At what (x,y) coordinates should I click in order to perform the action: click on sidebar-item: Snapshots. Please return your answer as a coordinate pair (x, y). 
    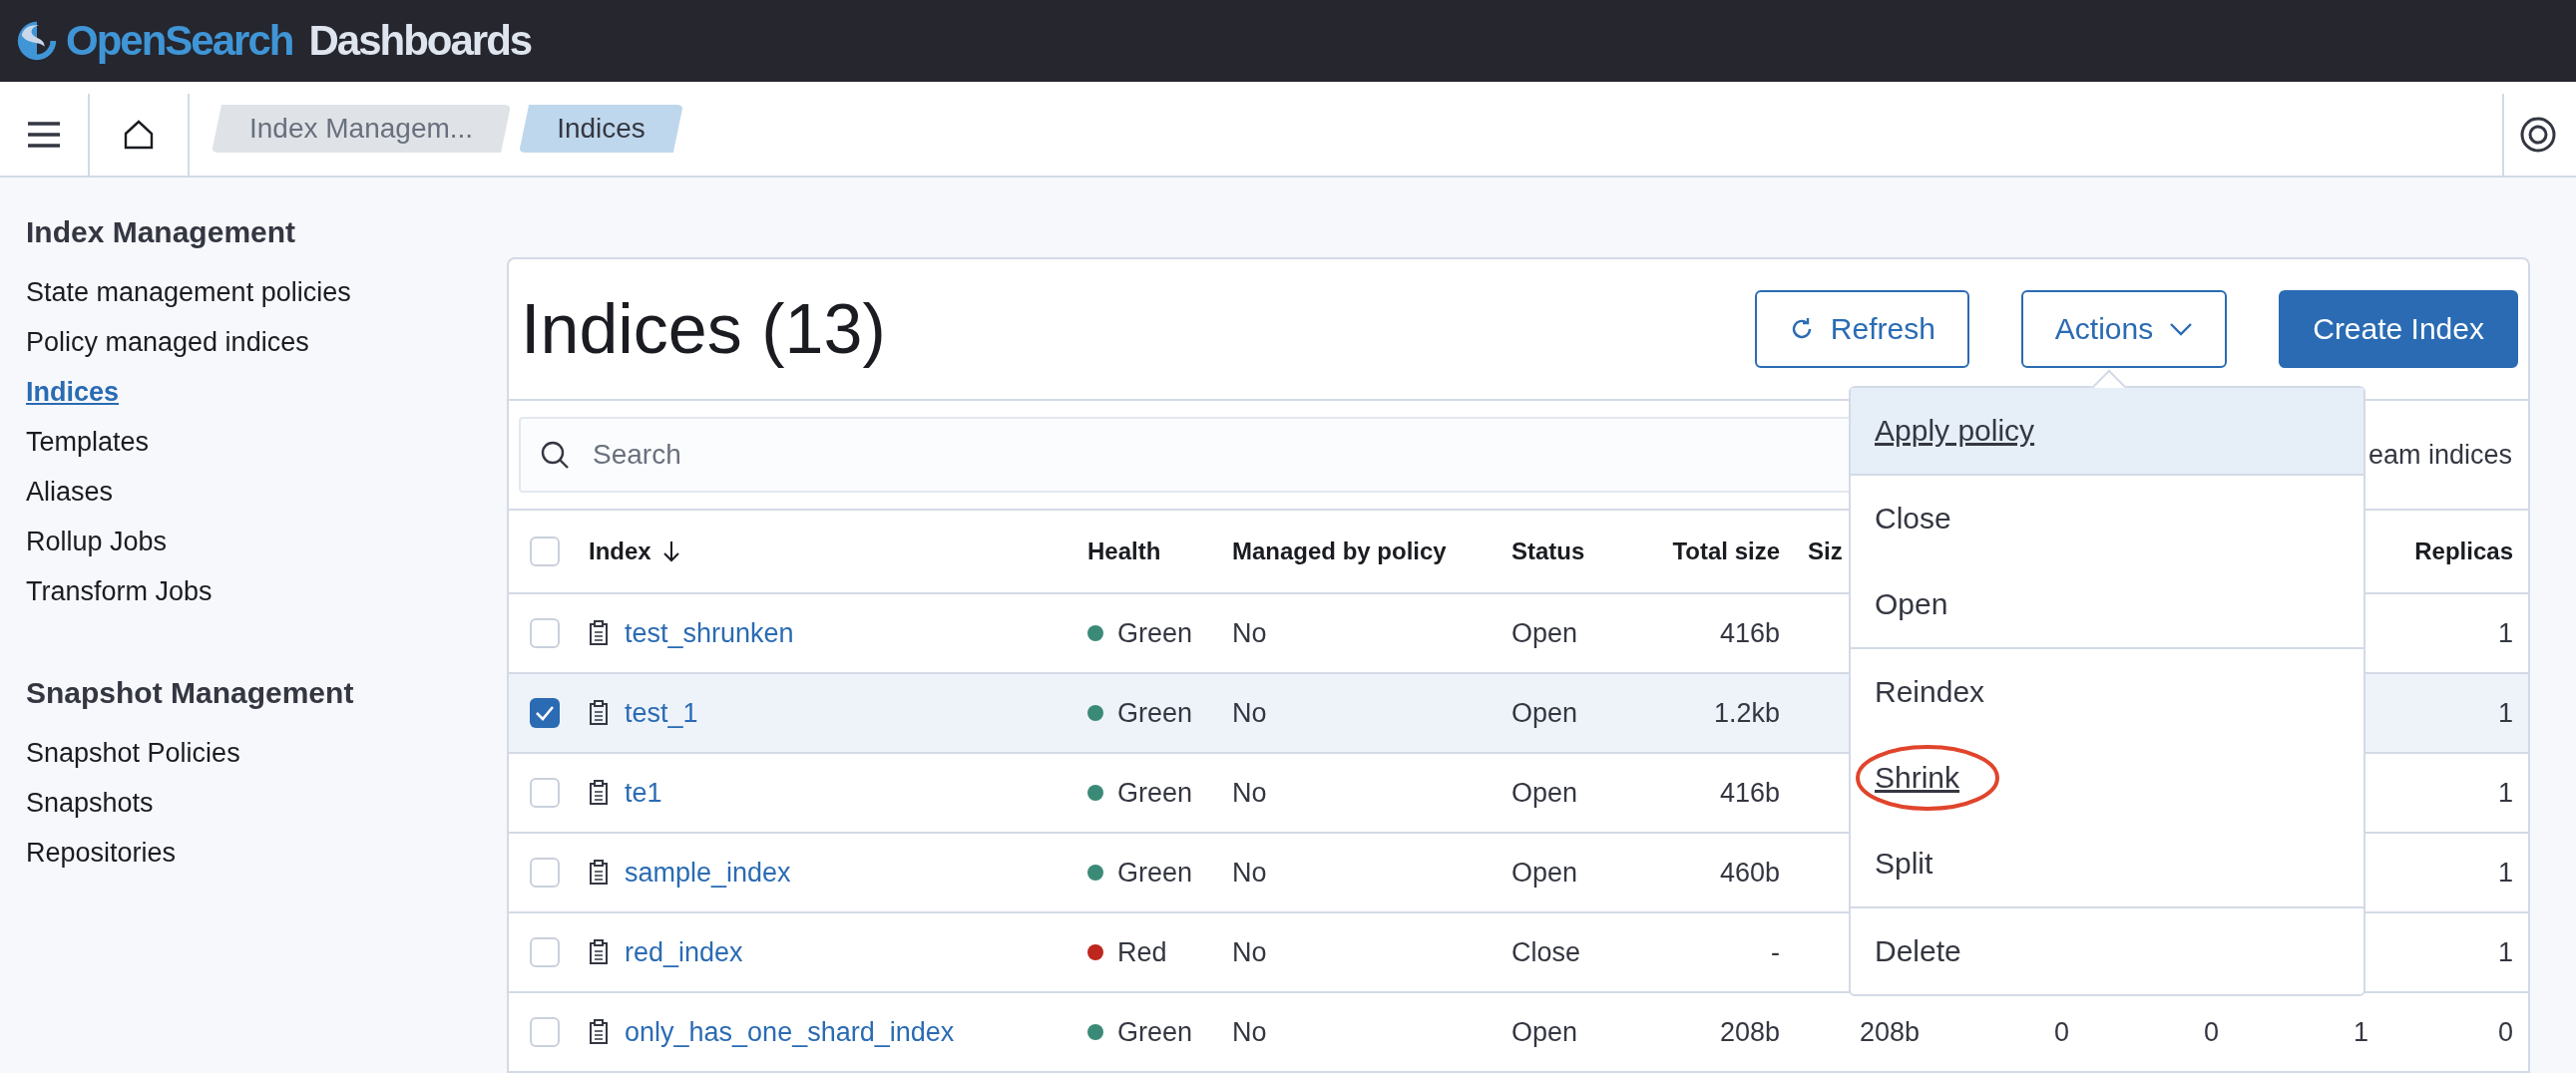
    Looking at the image, I should click on (266, 803).